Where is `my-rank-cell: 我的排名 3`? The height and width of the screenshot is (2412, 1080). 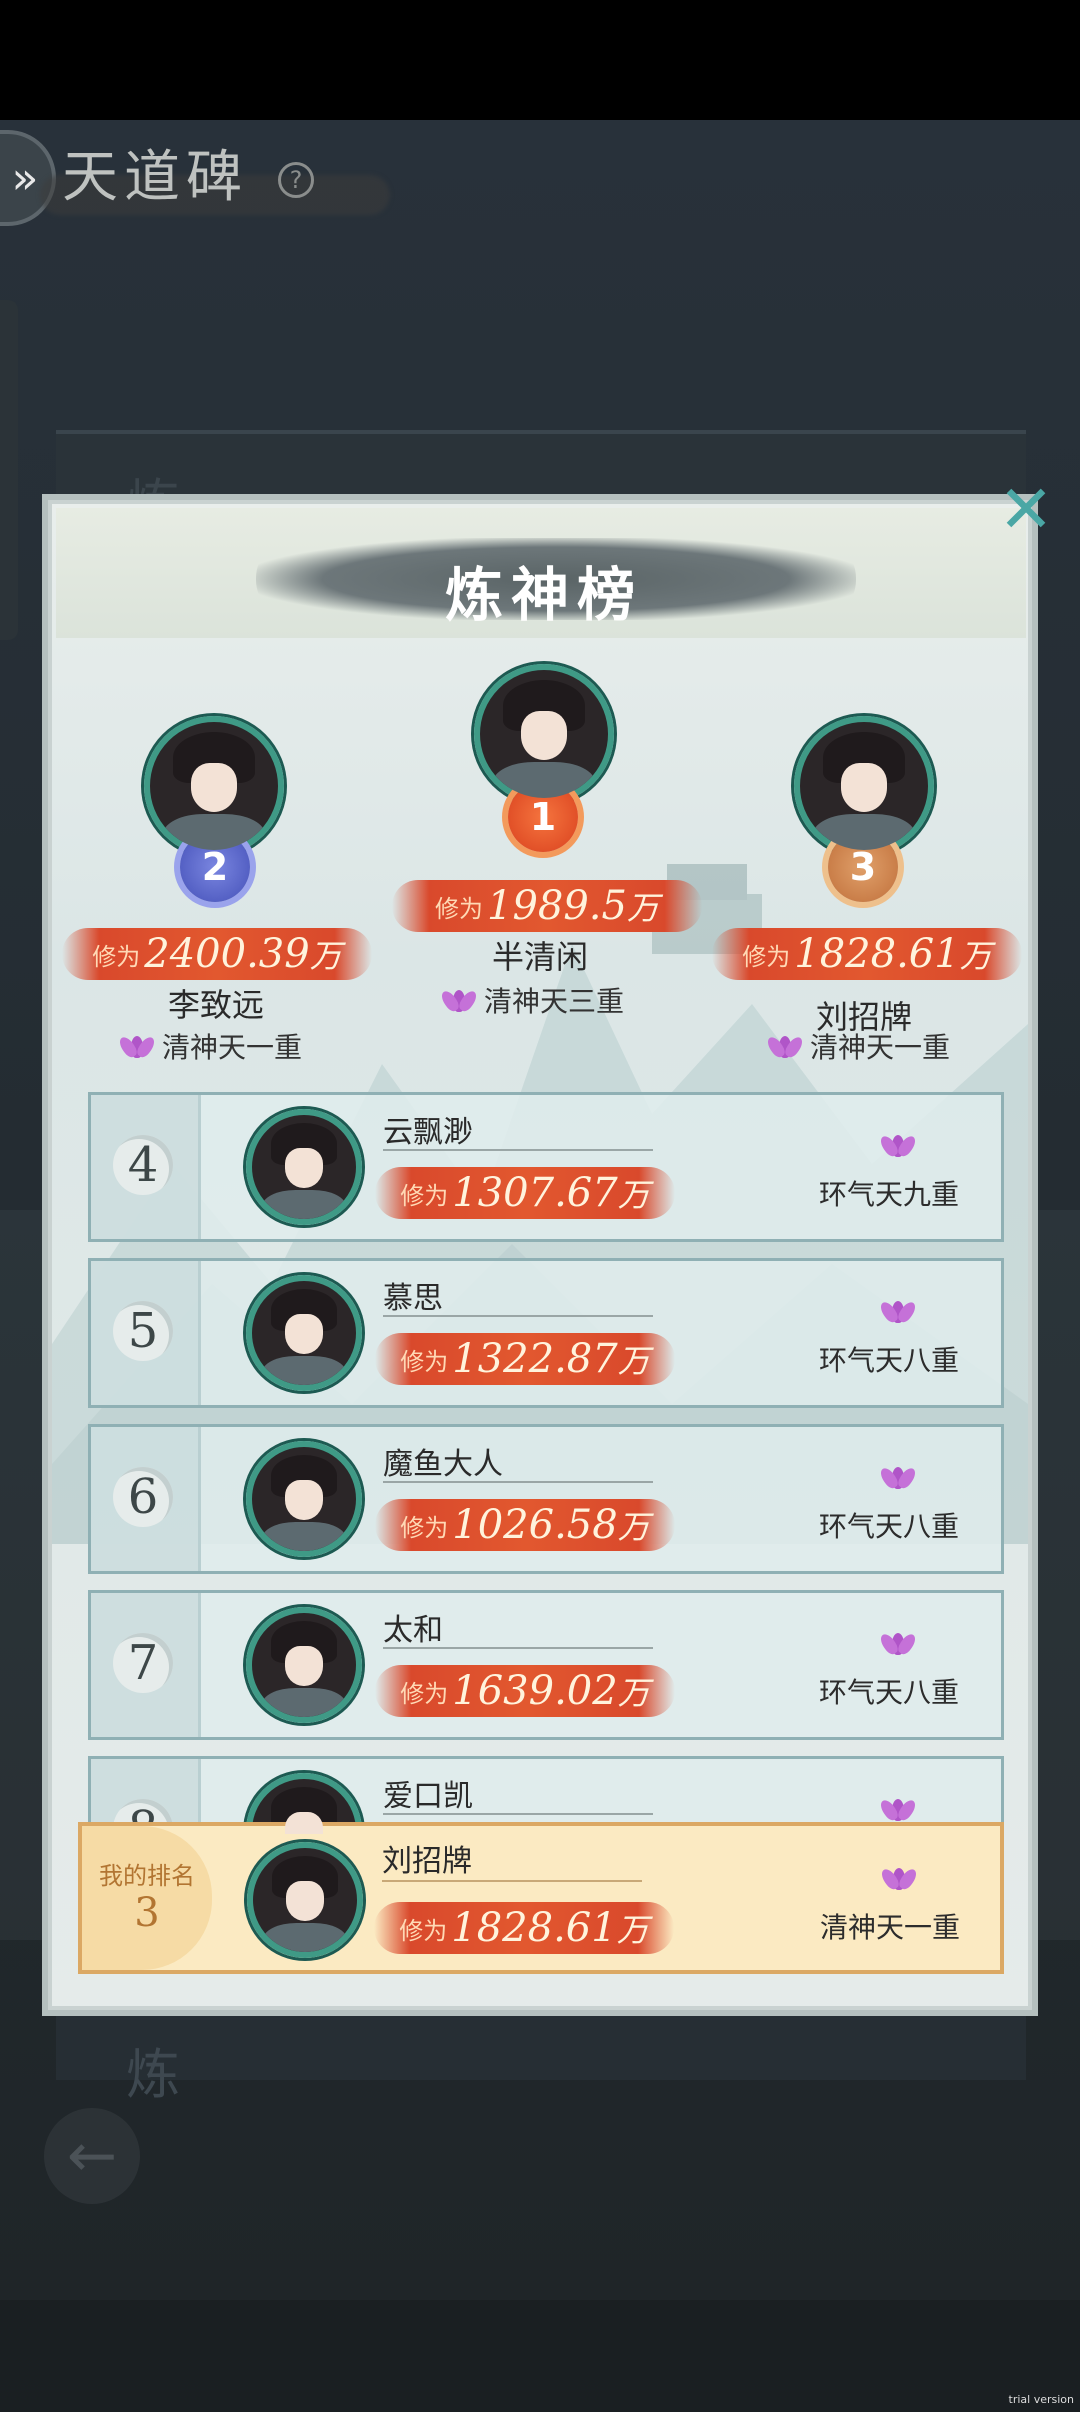
my-rank-cell: 我的排名 3 is located at coordinates (147, 1898).